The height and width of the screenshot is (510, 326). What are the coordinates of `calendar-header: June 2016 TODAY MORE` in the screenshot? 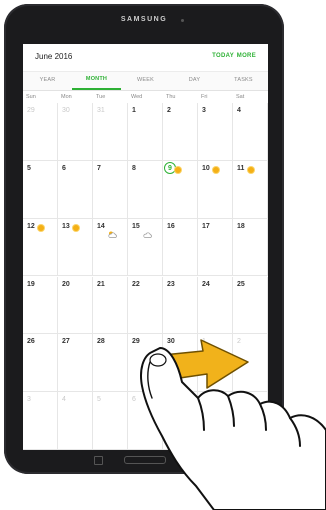 It's located at (145, 57).